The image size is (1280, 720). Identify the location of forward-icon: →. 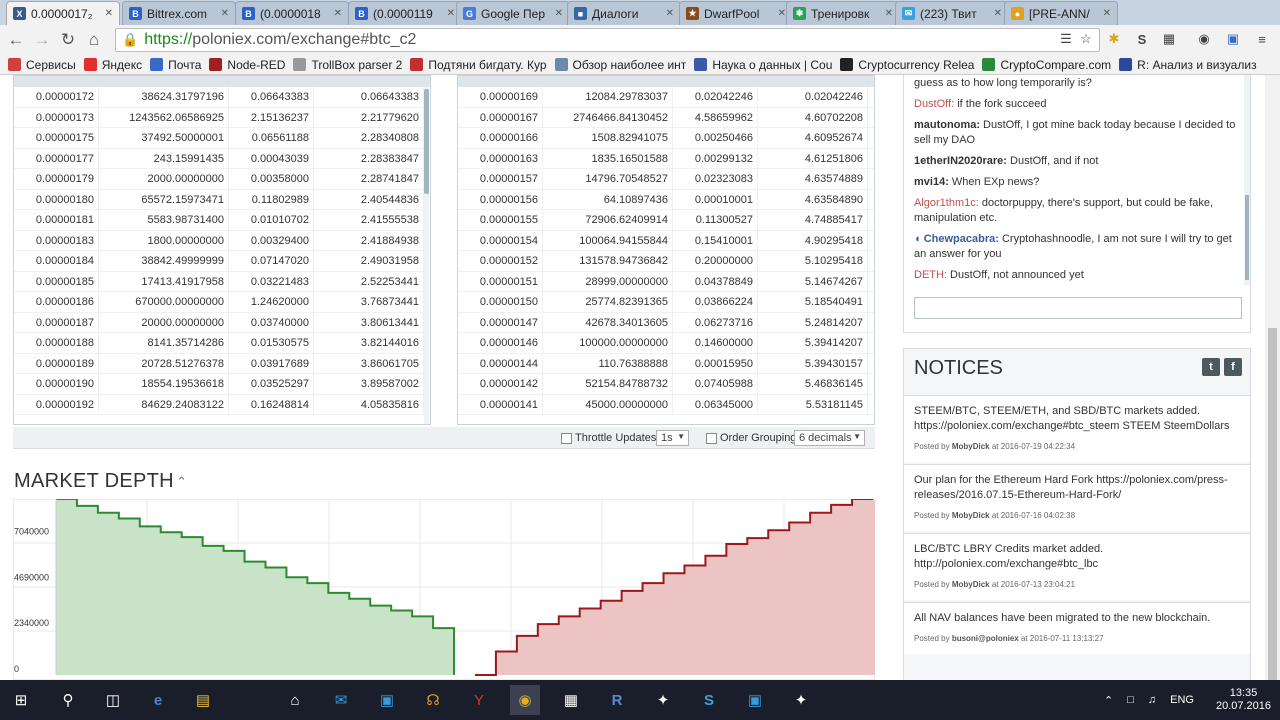
(42, 40).